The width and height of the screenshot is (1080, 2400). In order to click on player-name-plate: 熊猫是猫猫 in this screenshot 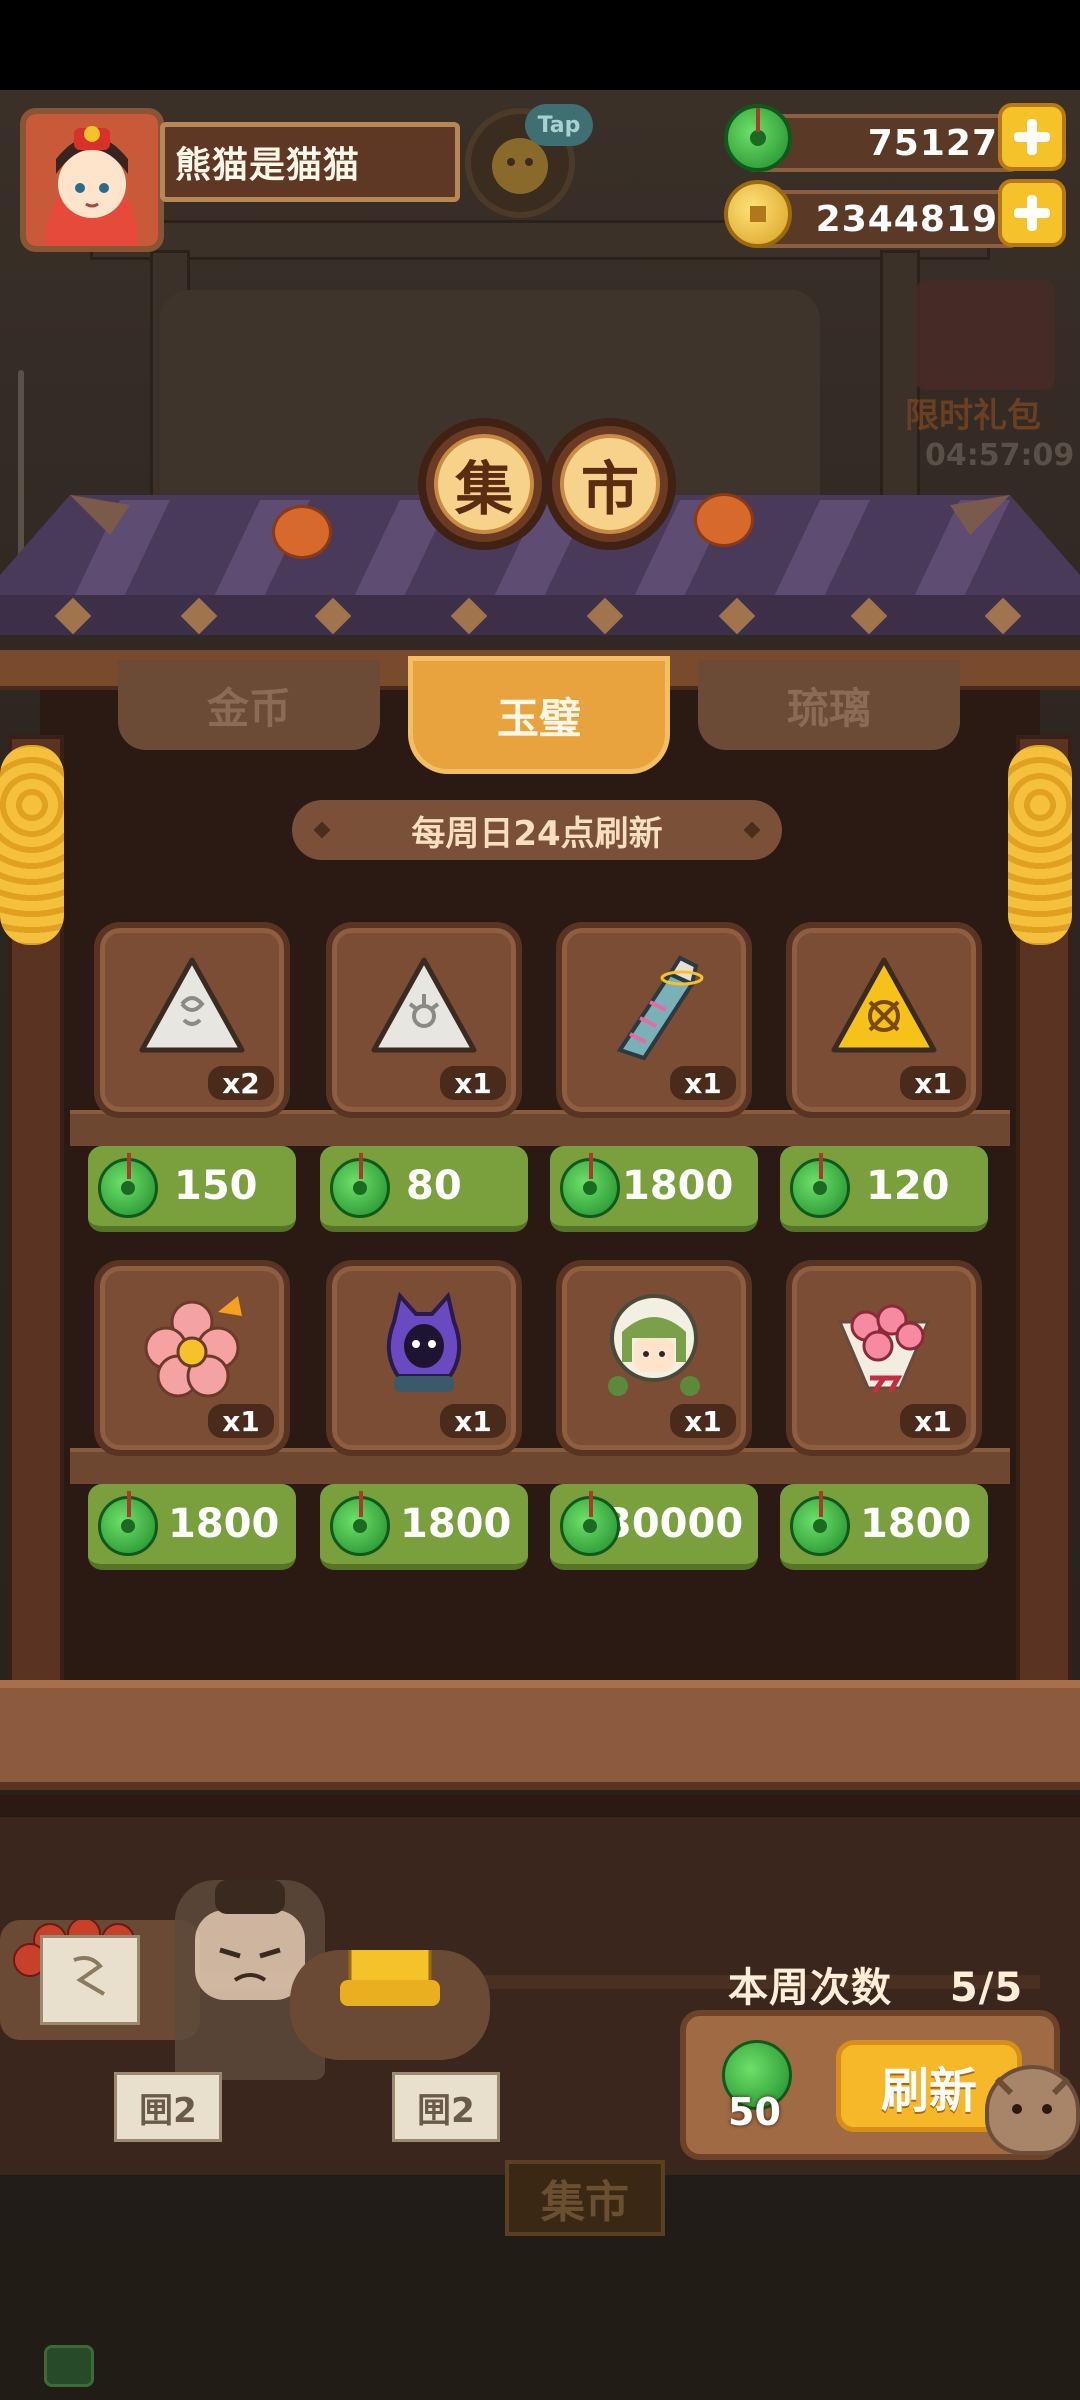, I will do `click(310, 162)`.